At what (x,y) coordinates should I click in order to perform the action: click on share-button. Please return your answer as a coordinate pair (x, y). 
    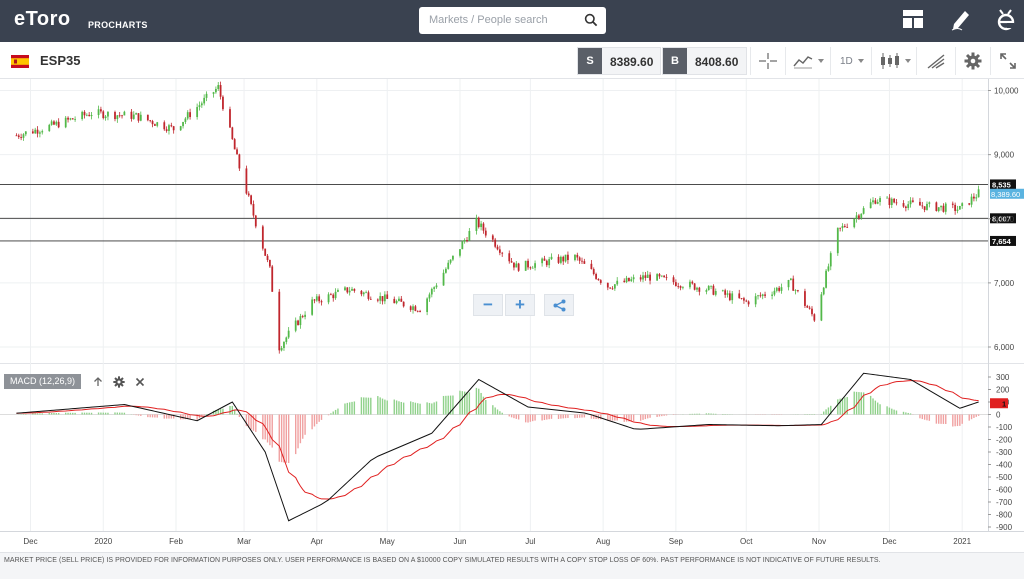
    Looking at the image, I should click on (559, 305).